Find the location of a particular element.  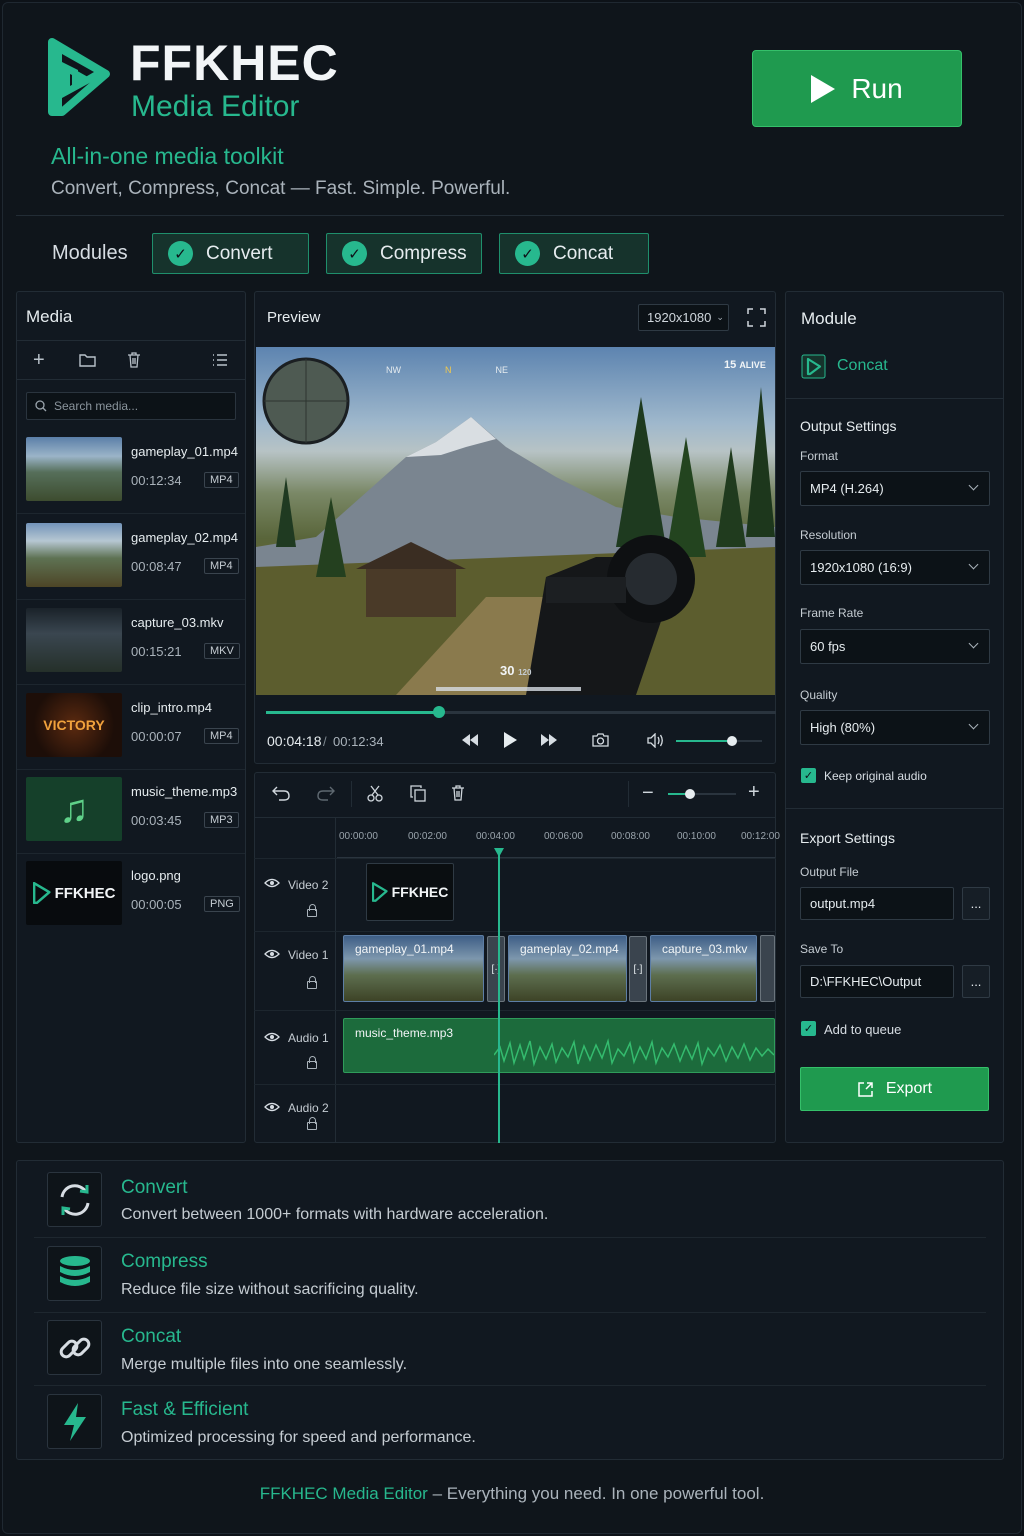

feature-divider is located at coordinates (510, 1237).